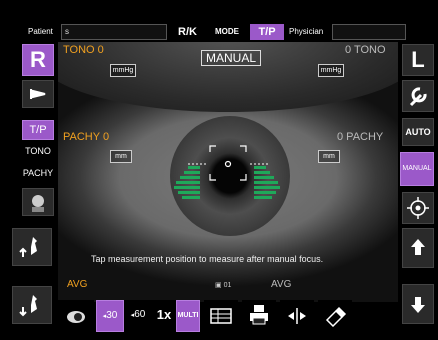  What do you see at coordinates (38, 60) in the screenshot?
I see `right-eye-button: R` at bounding box center [38, 60].